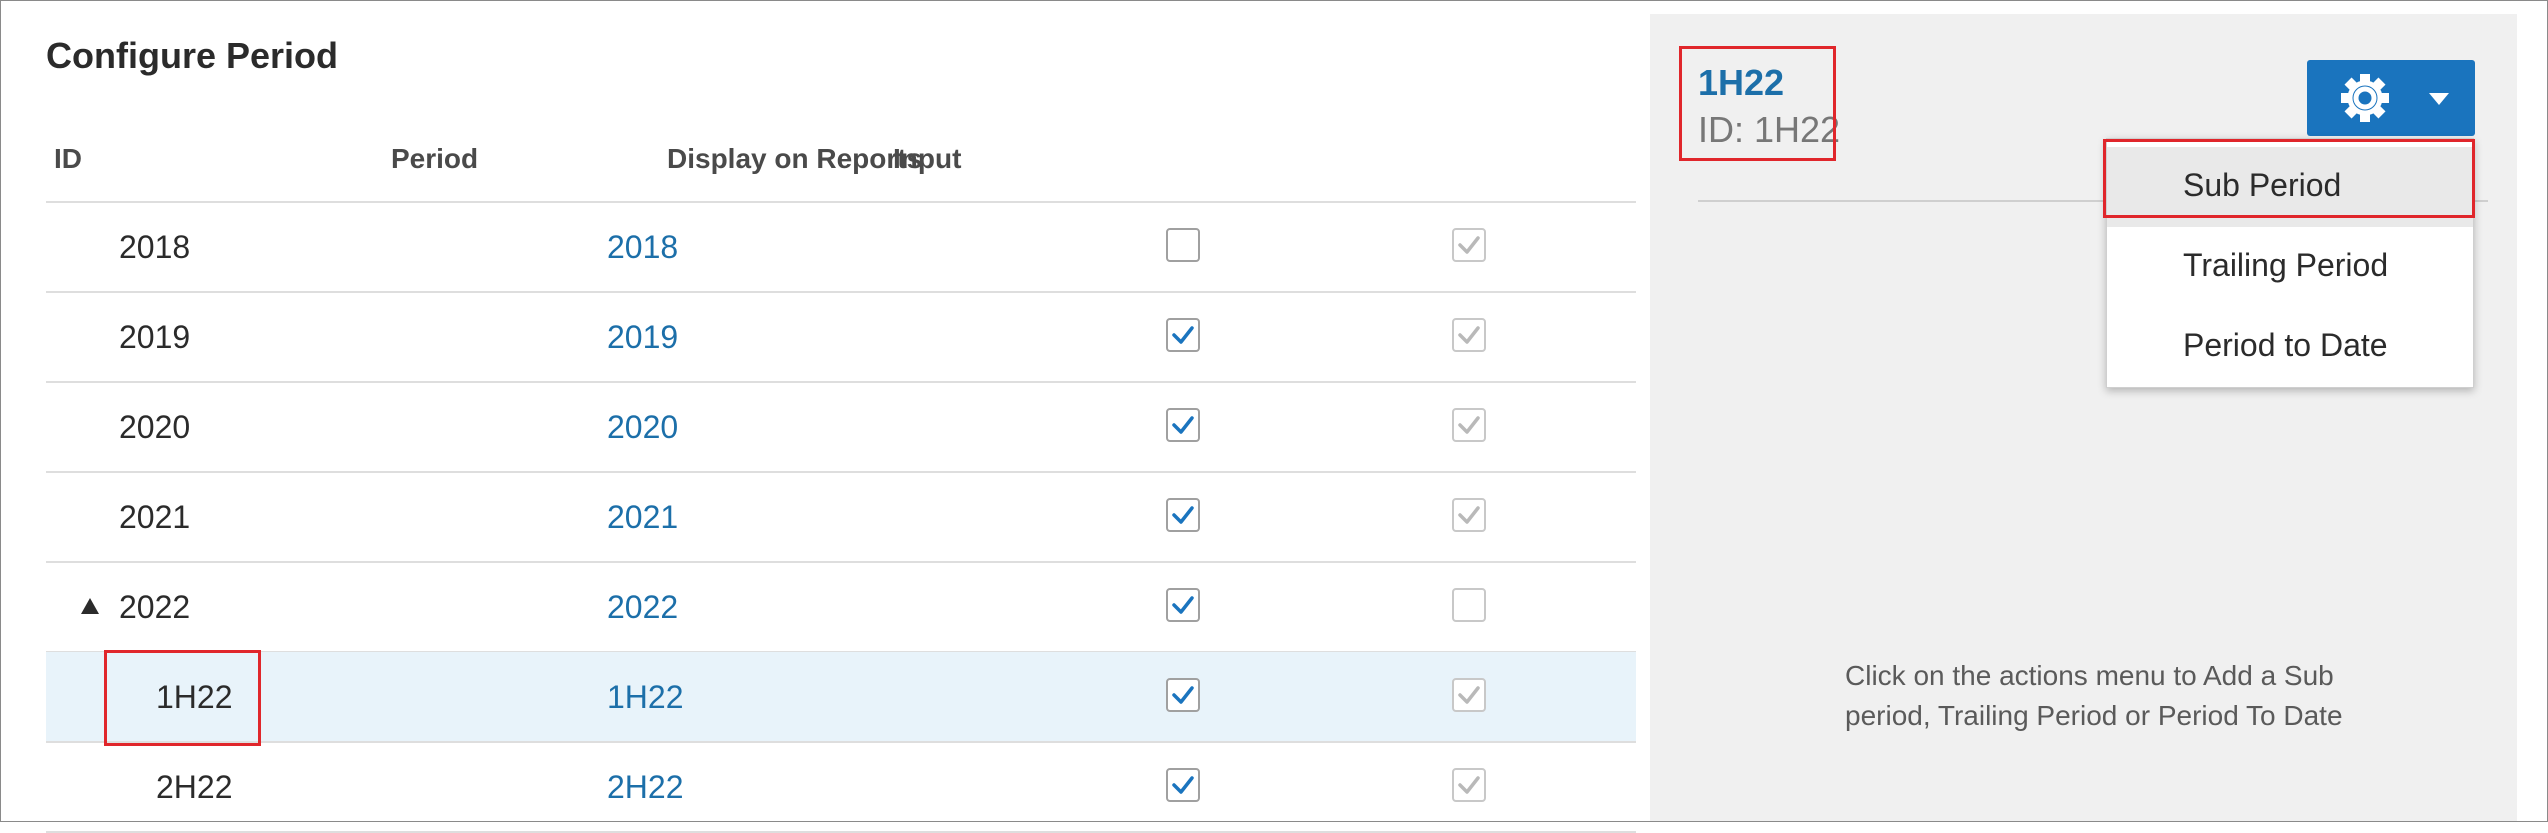  Describe the element at coordinates (642, 607) in the screenshot. I see `row-period-link: 2022` at that location.